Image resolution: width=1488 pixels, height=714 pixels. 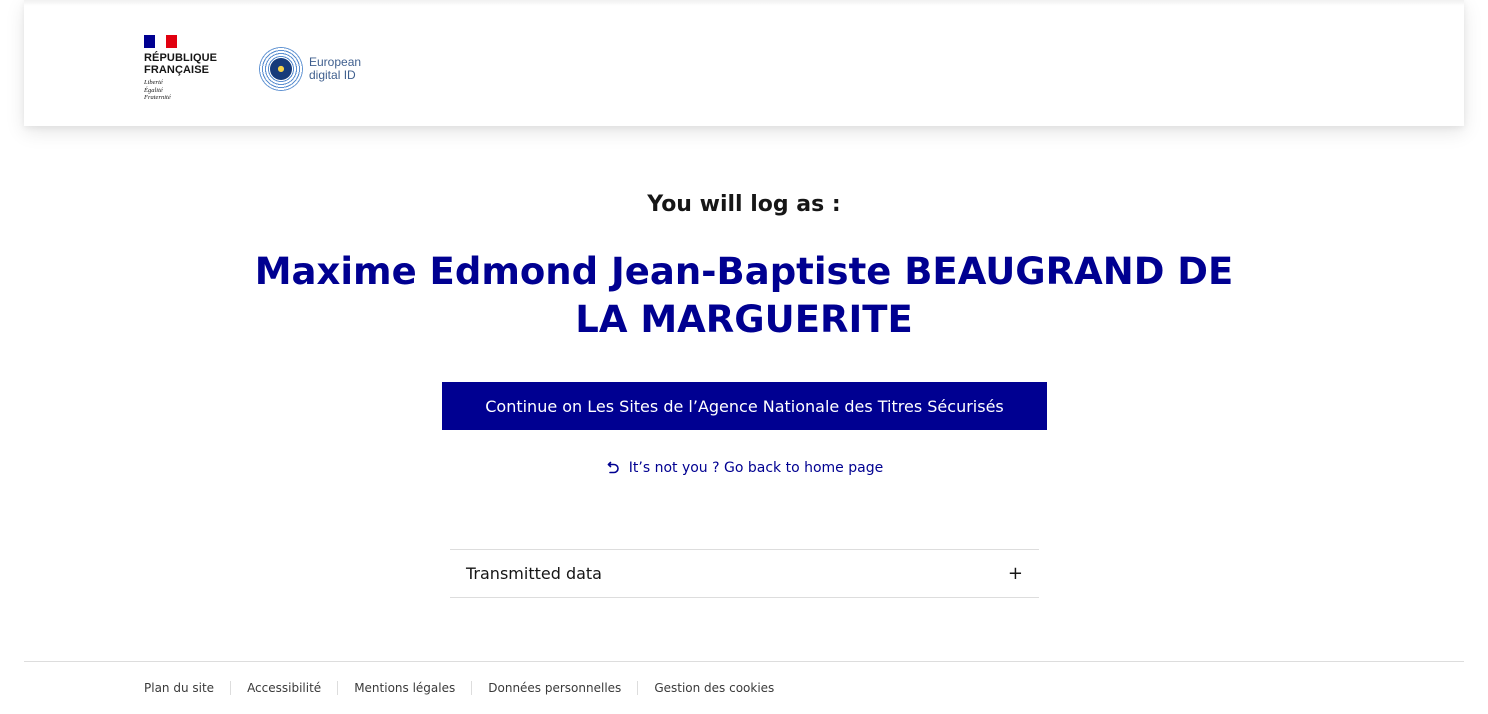 I want to click on republique-francaise-motto: Liberté Égalité Fraternité, so click(x=157, y=90).